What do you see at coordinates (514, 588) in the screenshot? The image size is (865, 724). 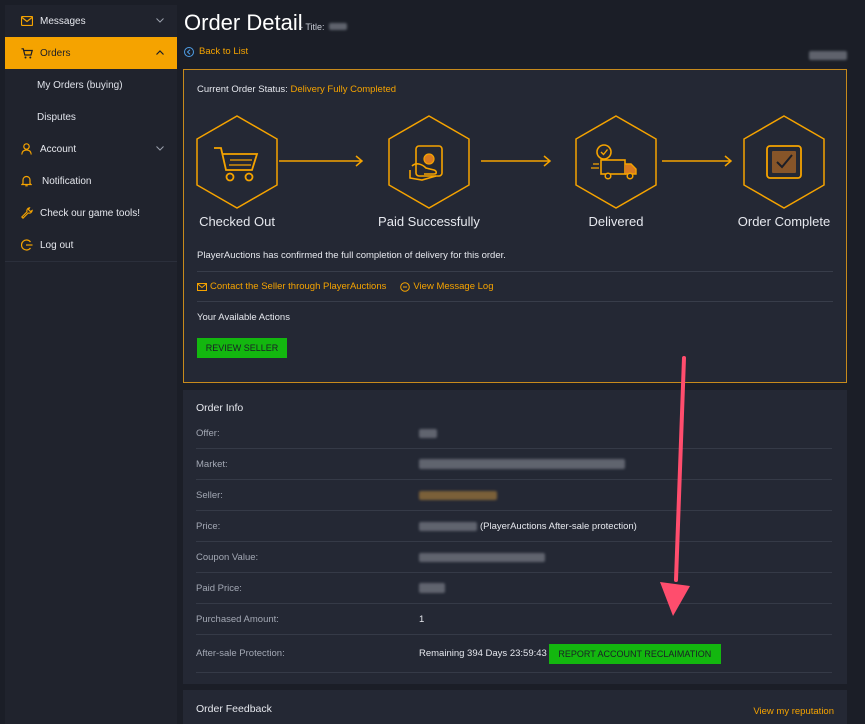 I see `info-row-paid-price: Paid Price:` at bounding box center [514, 588].